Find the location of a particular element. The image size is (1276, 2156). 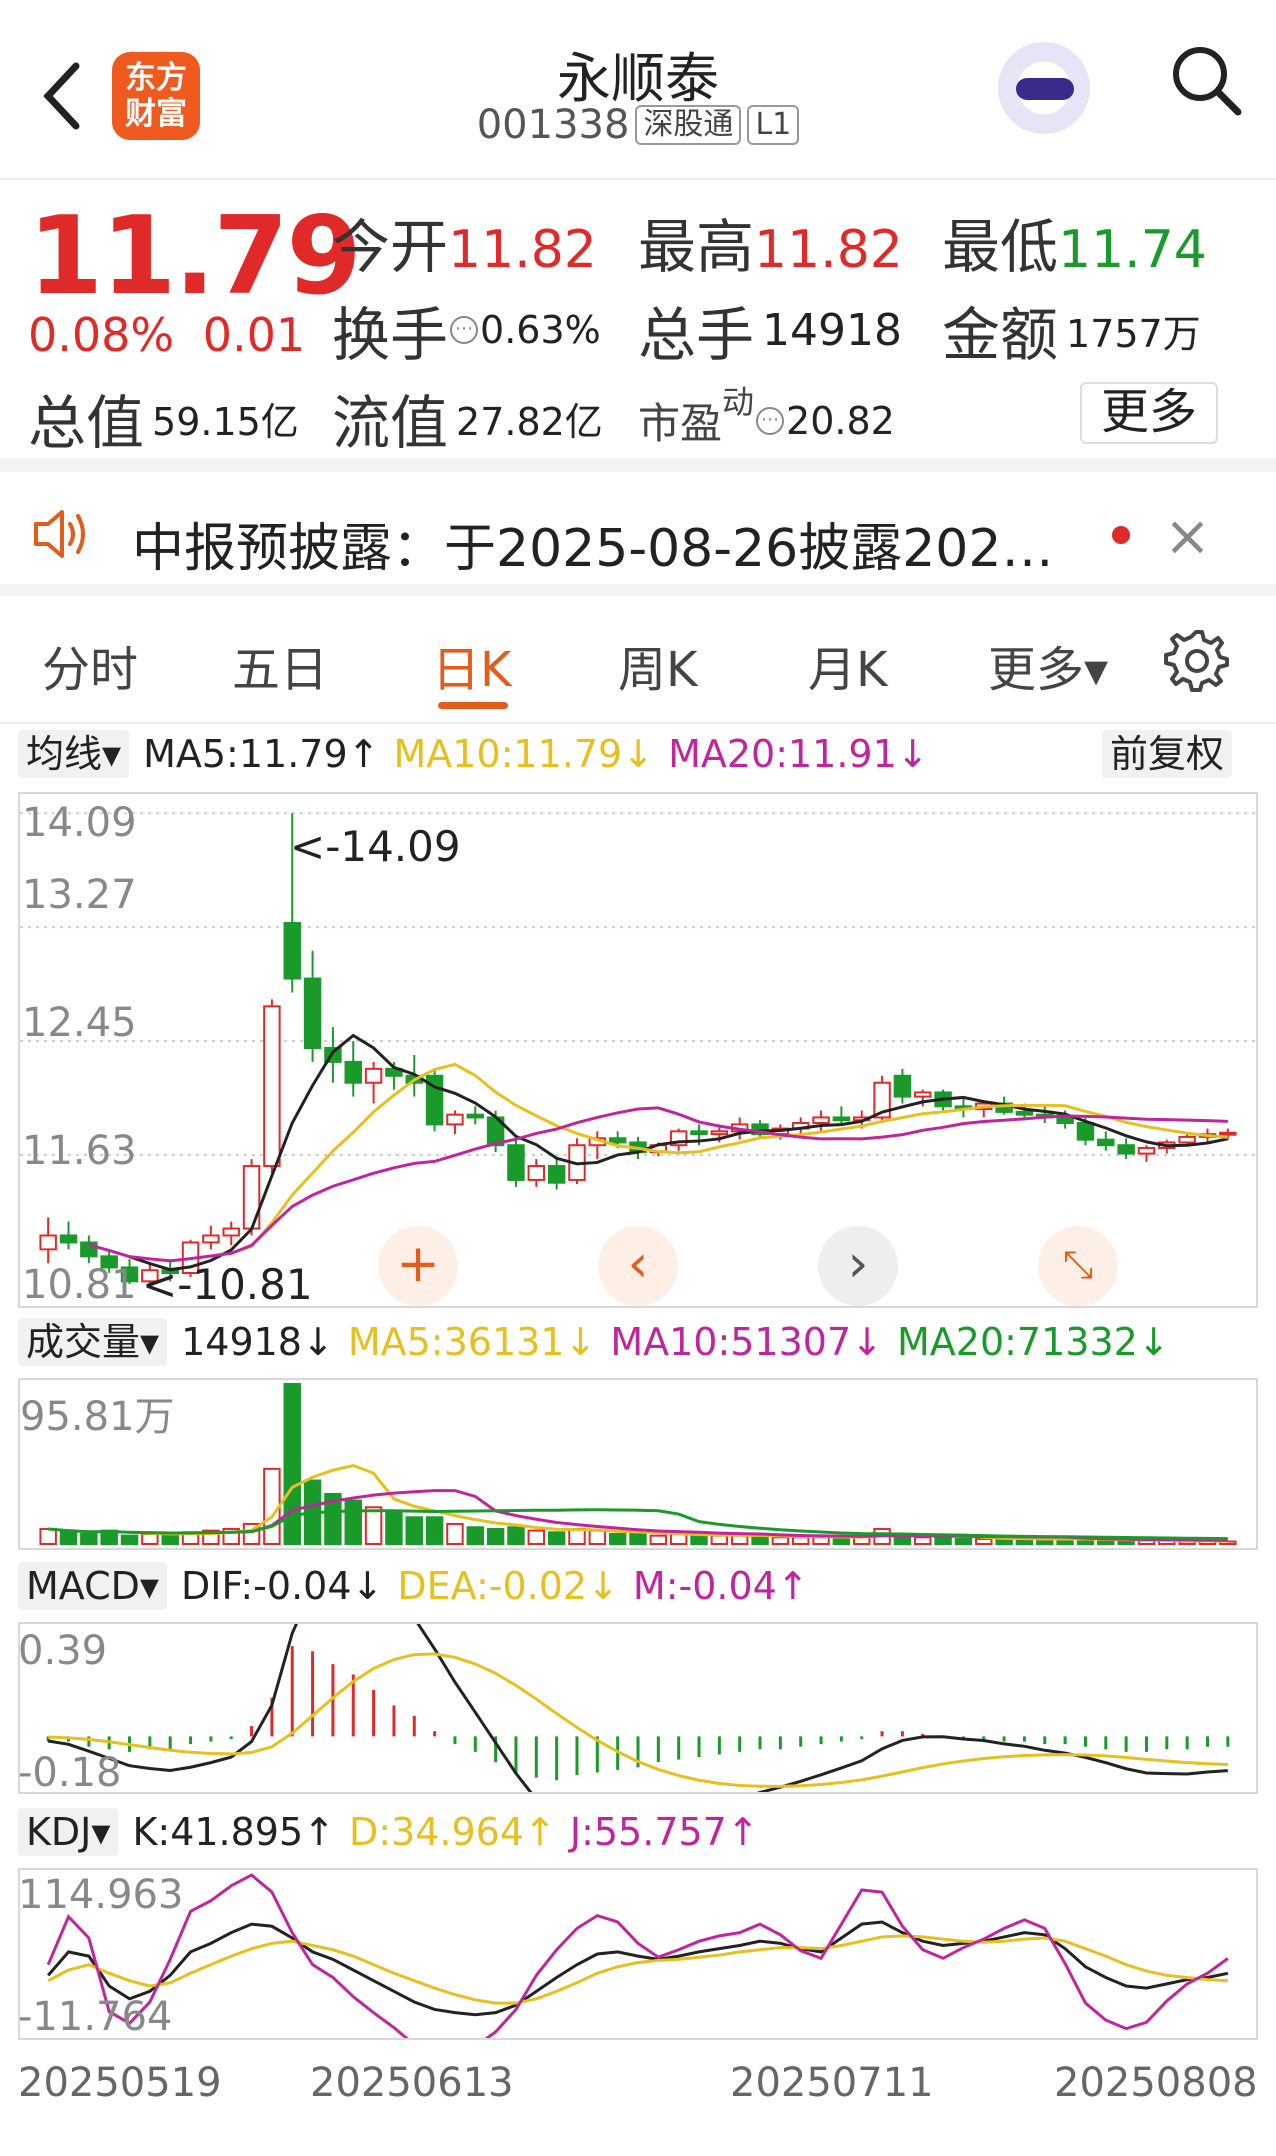

tab-more: 更多▾ is located at coordinates (1048, 665).